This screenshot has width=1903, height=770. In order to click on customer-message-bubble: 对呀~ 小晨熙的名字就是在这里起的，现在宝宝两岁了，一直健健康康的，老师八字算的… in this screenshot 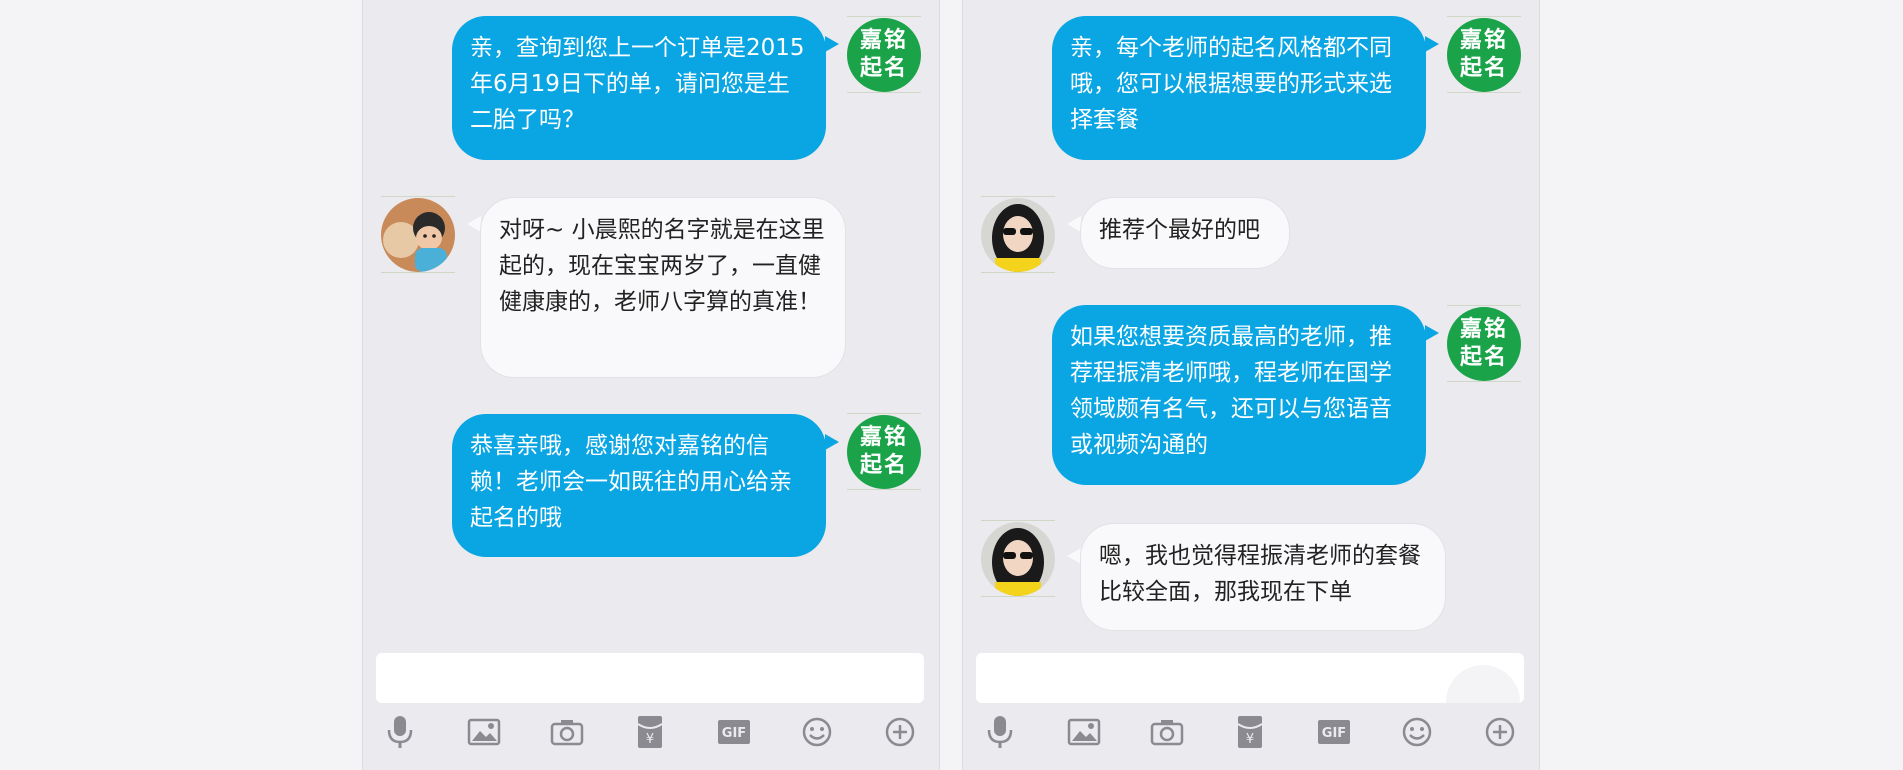, I will do `click(663, 287)`.